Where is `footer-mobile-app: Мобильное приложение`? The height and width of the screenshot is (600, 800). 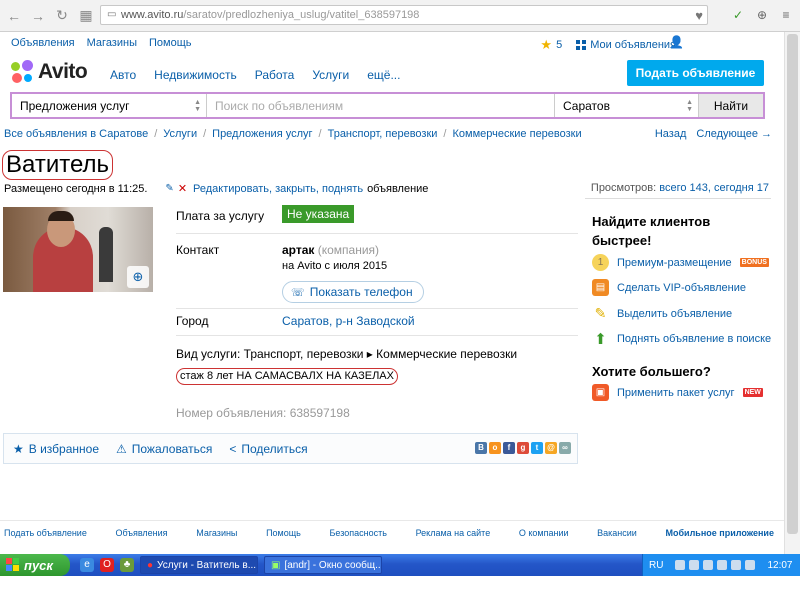 footer-mobile-app: Мобильное приложение is located at coordinates (720, 533).